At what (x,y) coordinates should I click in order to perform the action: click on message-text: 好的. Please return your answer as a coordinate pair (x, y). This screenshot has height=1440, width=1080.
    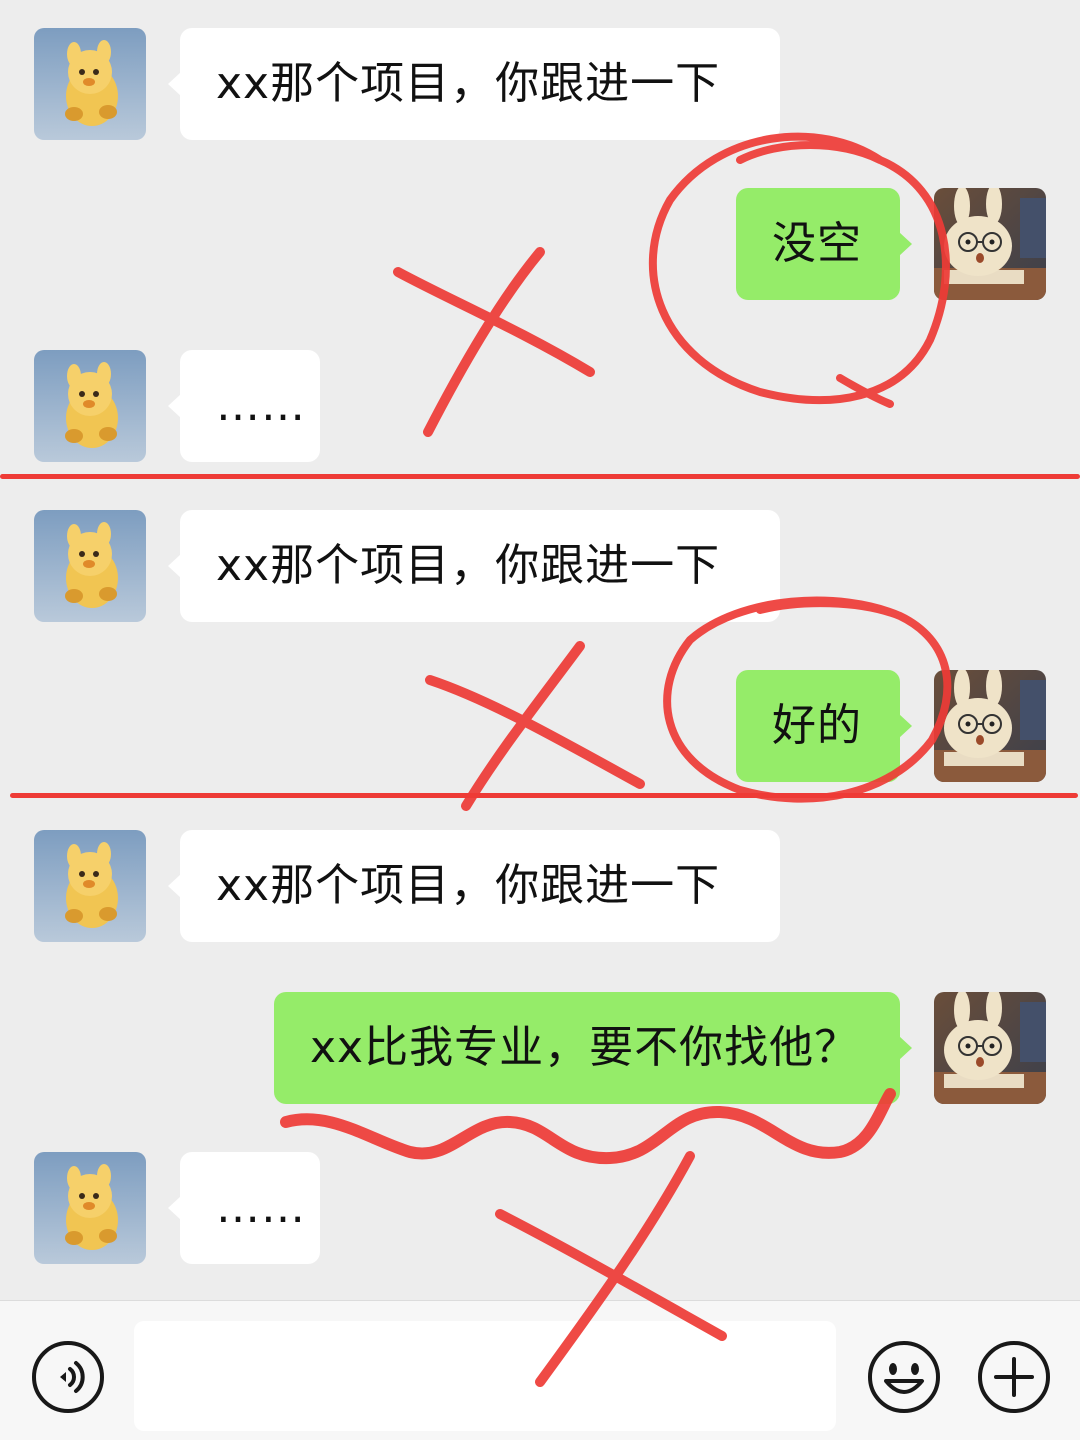
    Looking at the image, I should click on (817, 725).